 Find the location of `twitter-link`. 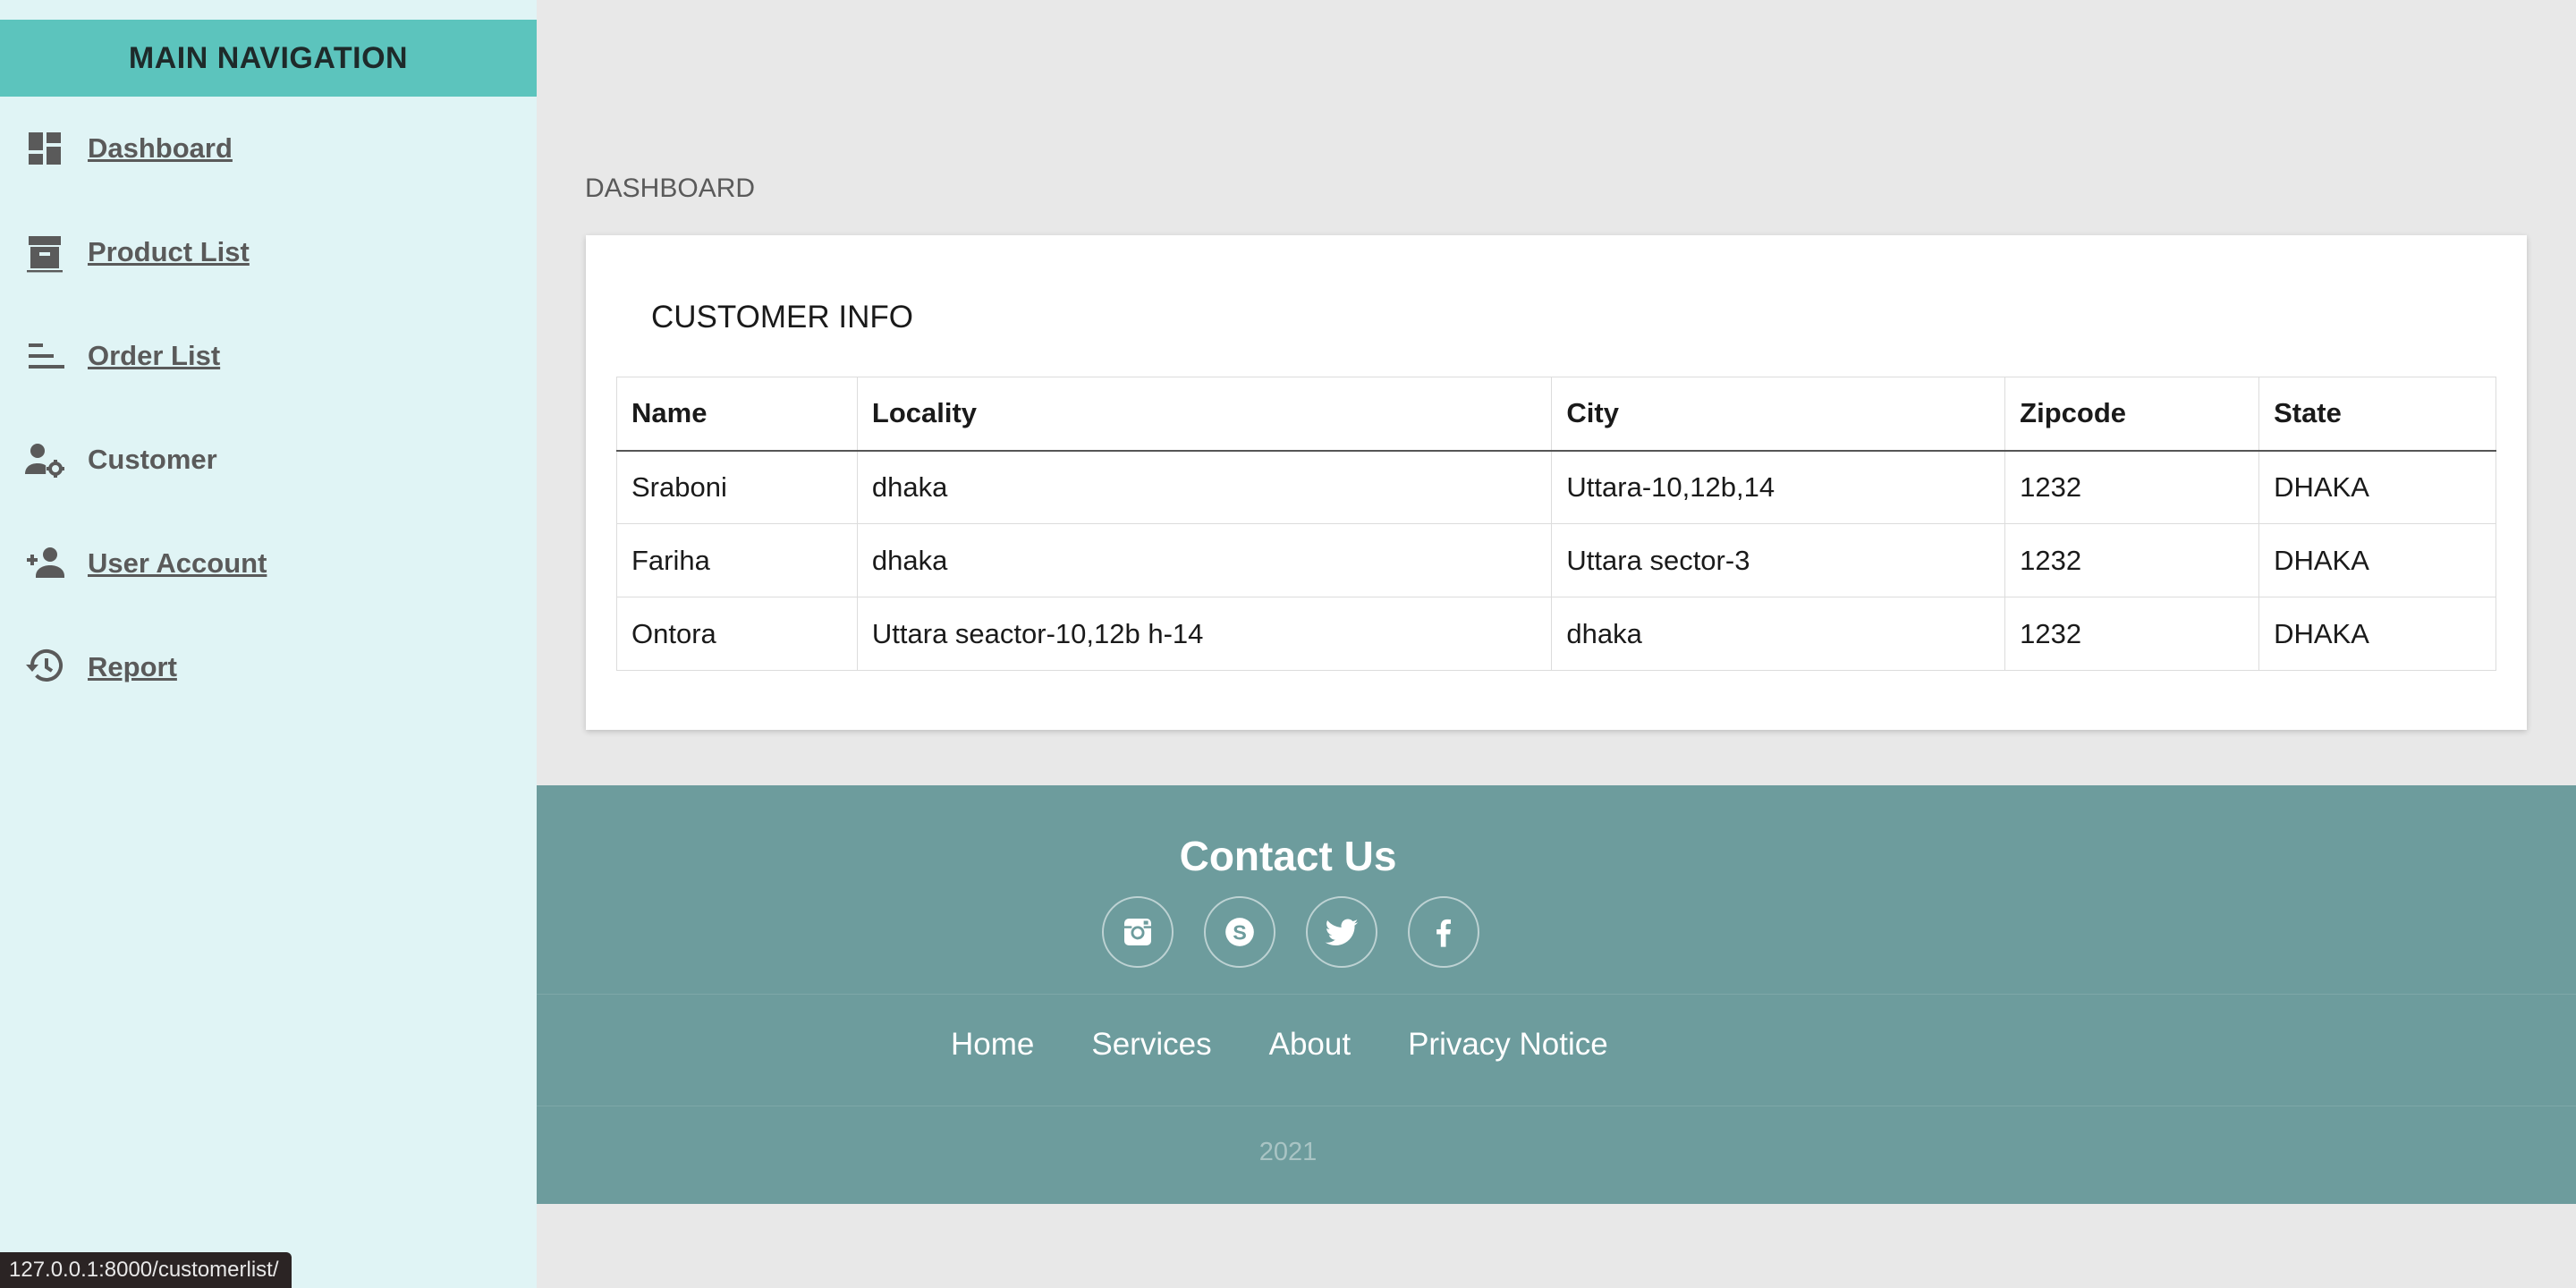

twitter-link is located at coordinates (1341, 932).